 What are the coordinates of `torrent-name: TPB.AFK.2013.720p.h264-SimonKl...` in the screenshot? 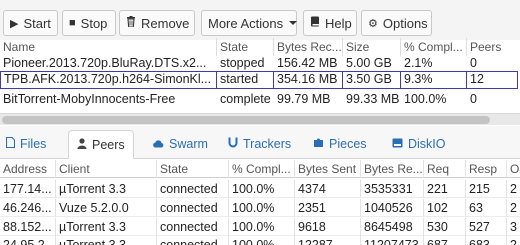 It's located at (108, 80).